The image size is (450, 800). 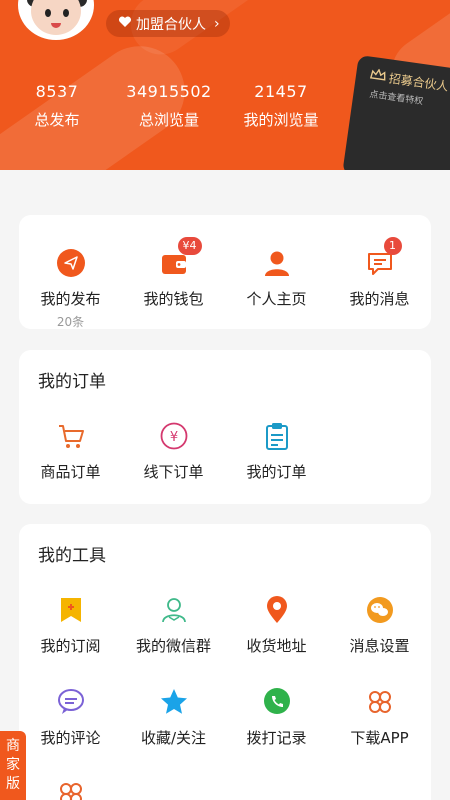 I want to click on orders-title: 我的订单, so click(x=72, y=382).